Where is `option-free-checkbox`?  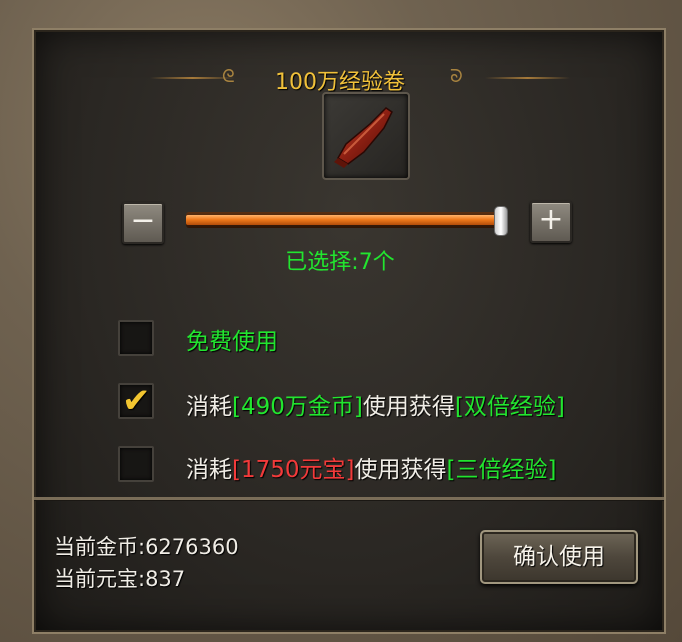 option-free-checkbox is located at coordinates (136, 338).